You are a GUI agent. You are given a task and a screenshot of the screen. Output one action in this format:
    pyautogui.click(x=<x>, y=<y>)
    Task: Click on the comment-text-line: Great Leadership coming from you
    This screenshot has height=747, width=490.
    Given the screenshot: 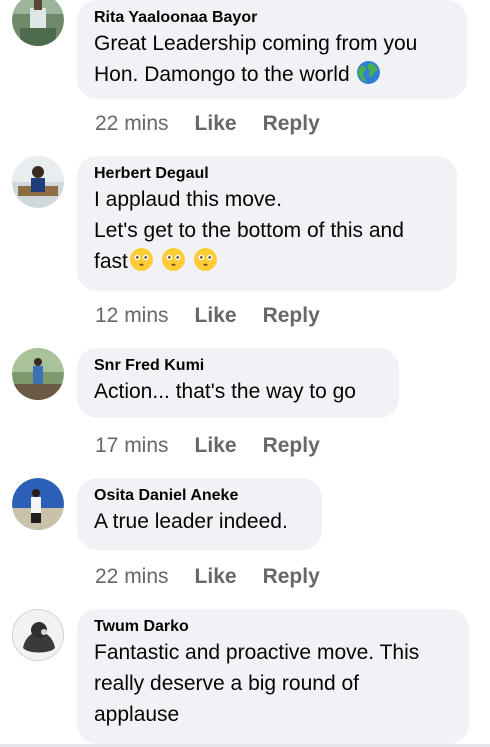 What is the action you would take?
    pyautogui.click(x=256, y=43)
    